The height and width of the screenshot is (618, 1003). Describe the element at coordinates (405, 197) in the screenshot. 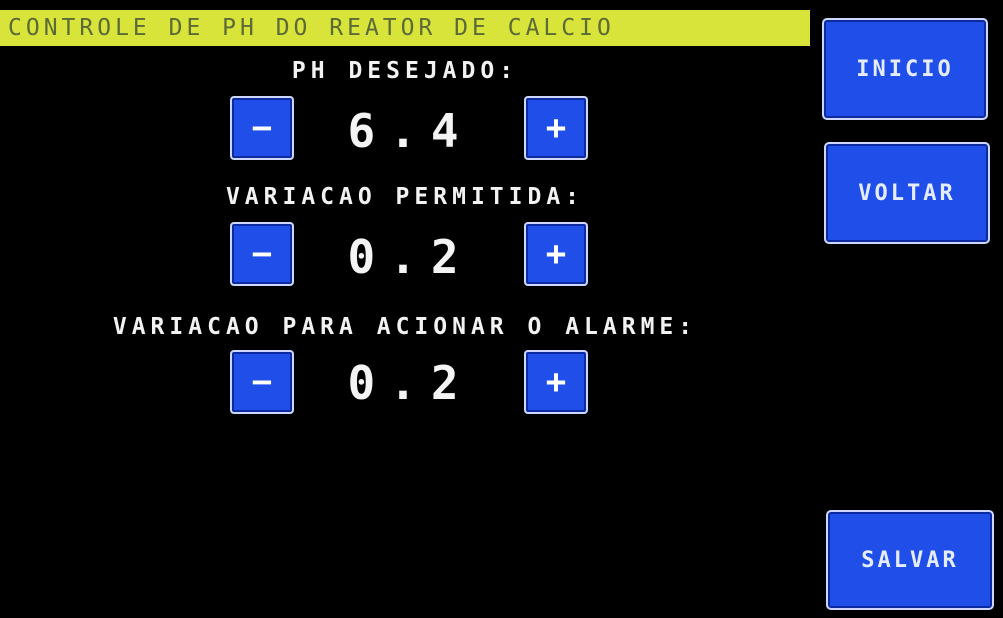

I see `allowed-variation-label: VARIACAO PERMITIDA:` at that location.